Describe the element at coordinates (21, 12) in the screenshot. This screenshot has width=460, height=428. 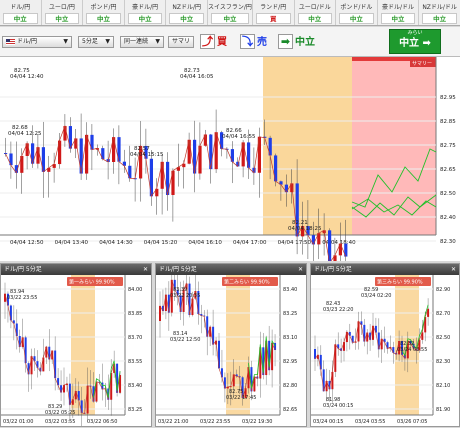
I see `ticker-item: ドル/円中立` at that location.